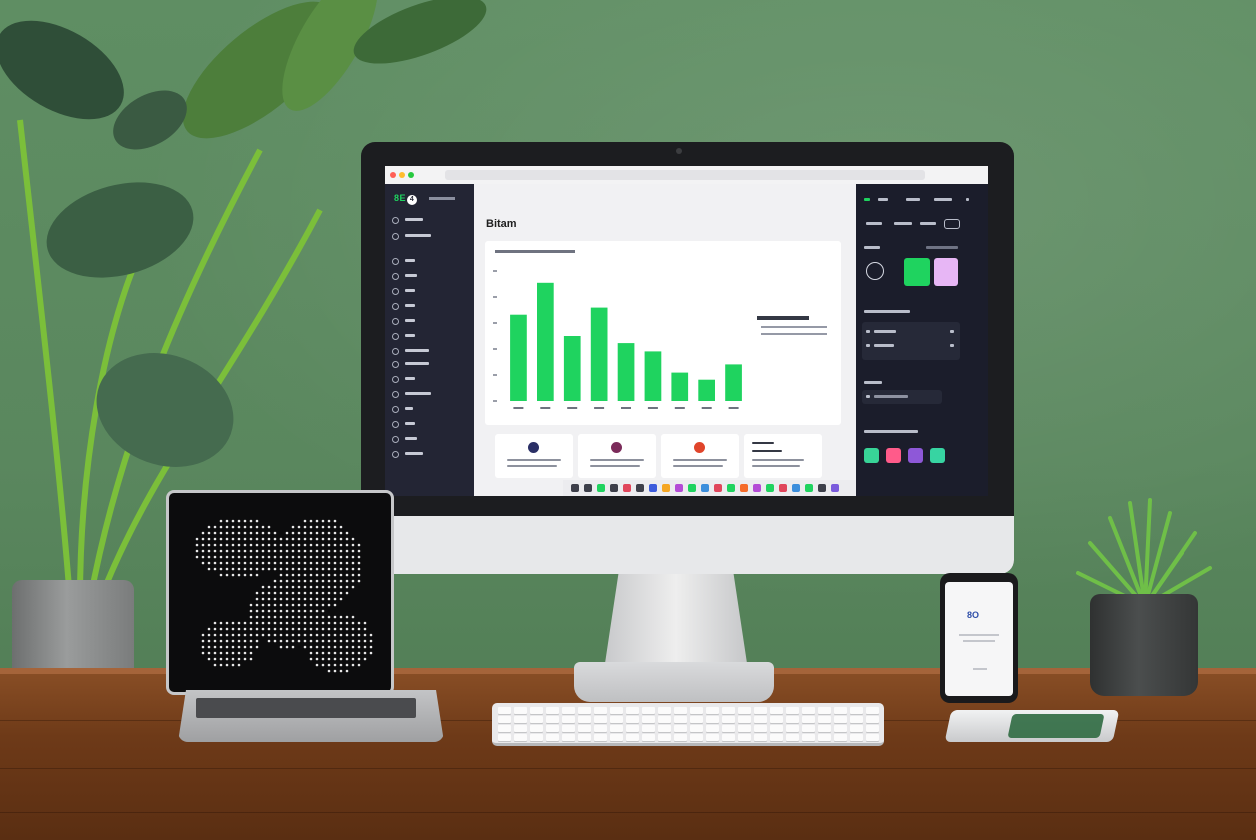 This screenshot has height=840, width=1256. I want to click on user-avatar, so click(875, 271).